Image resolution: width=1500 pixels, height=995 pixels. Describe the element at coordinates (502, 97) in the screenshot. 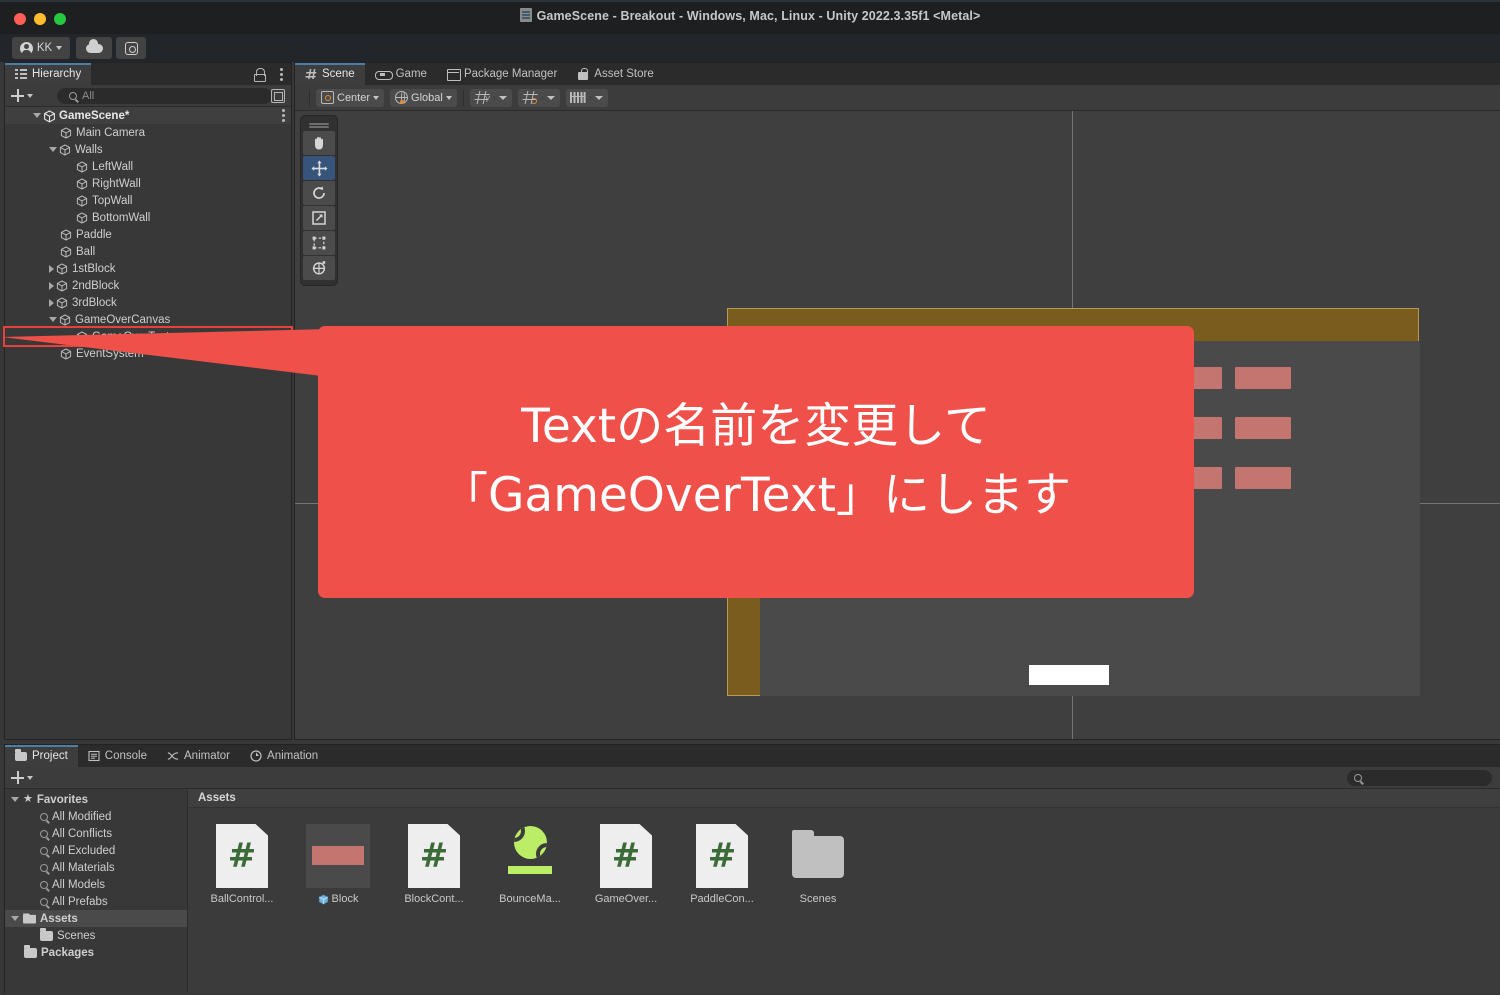

I see `grid-visibility-dropdown` at that location.